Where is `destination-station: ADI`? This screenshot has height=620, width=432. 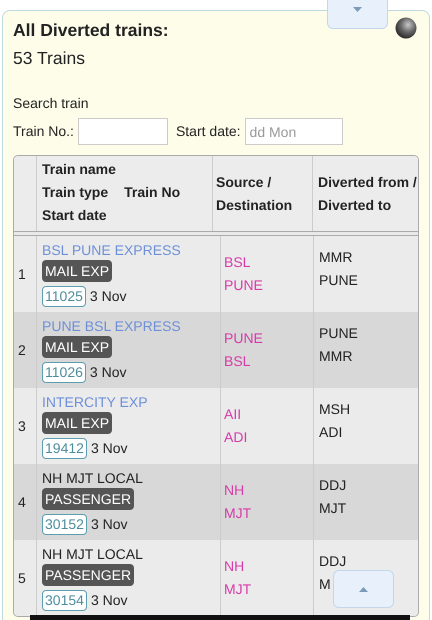 destination-station: ADI is located at coordinates (236, 437).